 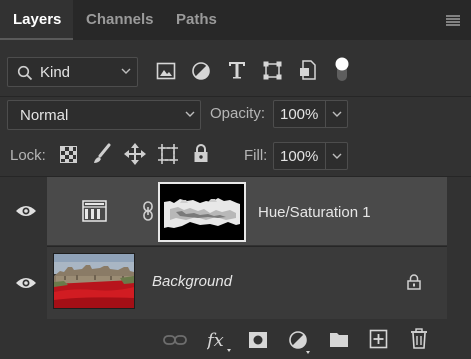 I want to click on panel-tab-bar: Layers Channels Paths, so click(x=235, y=20).